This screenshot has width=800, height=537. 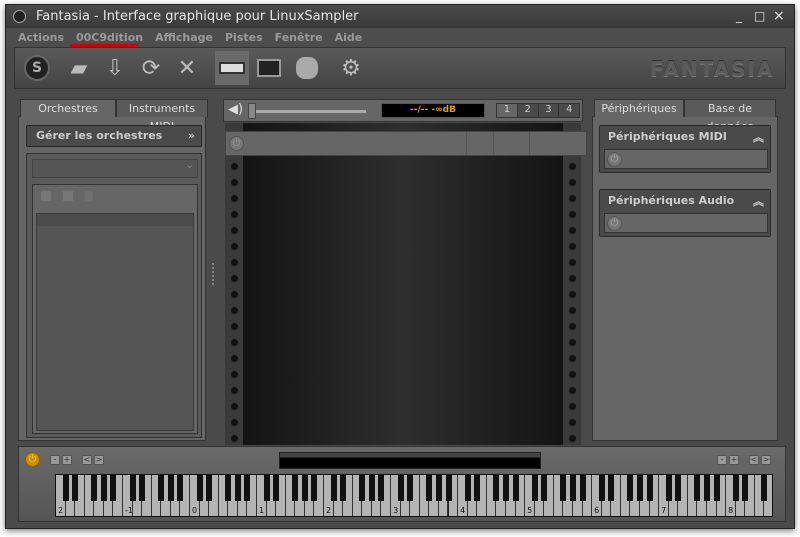 I want to click on channel-strip: ⏻, so click(x=406, y=143).